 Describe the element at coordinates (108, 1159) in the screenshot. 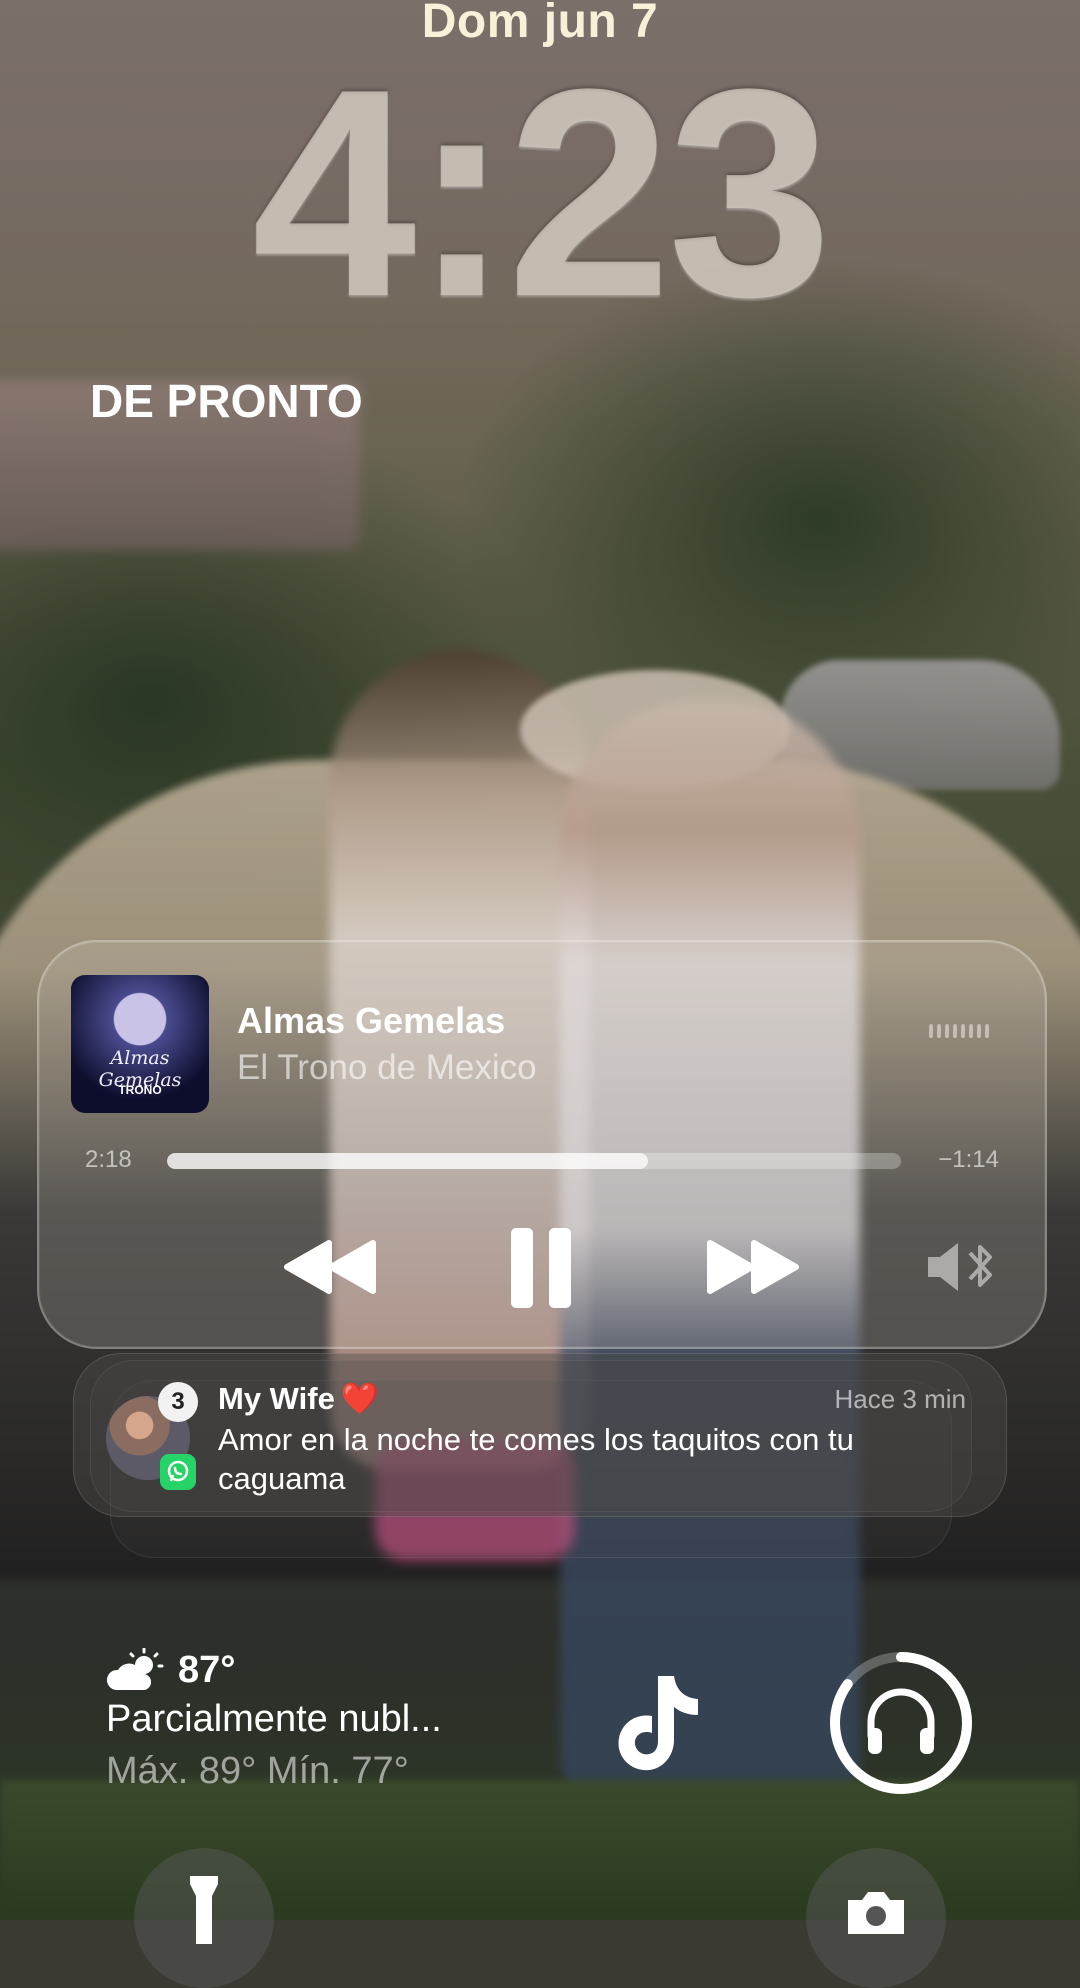

I see `time-elapsed: 2:18` at that location.